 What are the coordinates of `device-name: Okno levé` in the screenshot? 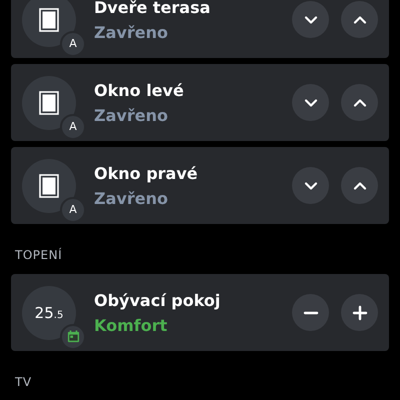 It's located at (139, 90).